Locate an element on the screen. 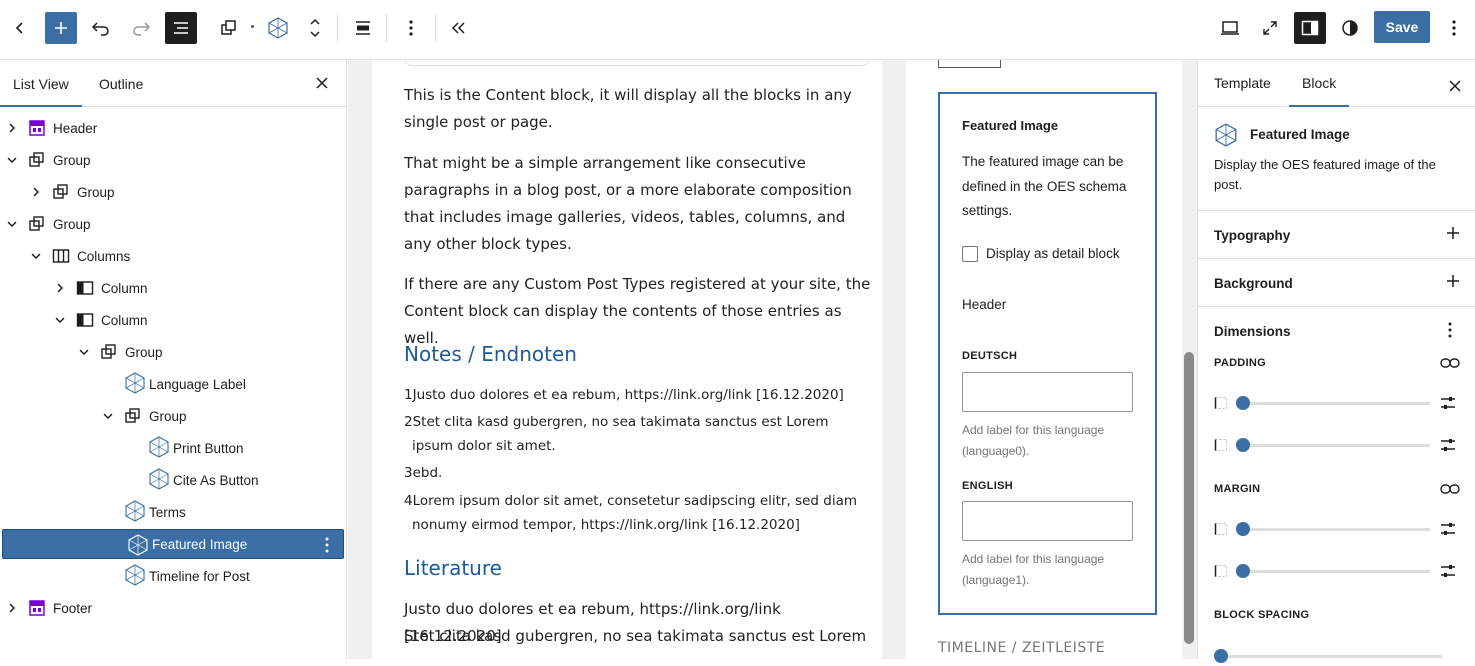  notes-heading: Notes / Endnoten is located at coordinates (490, 354).